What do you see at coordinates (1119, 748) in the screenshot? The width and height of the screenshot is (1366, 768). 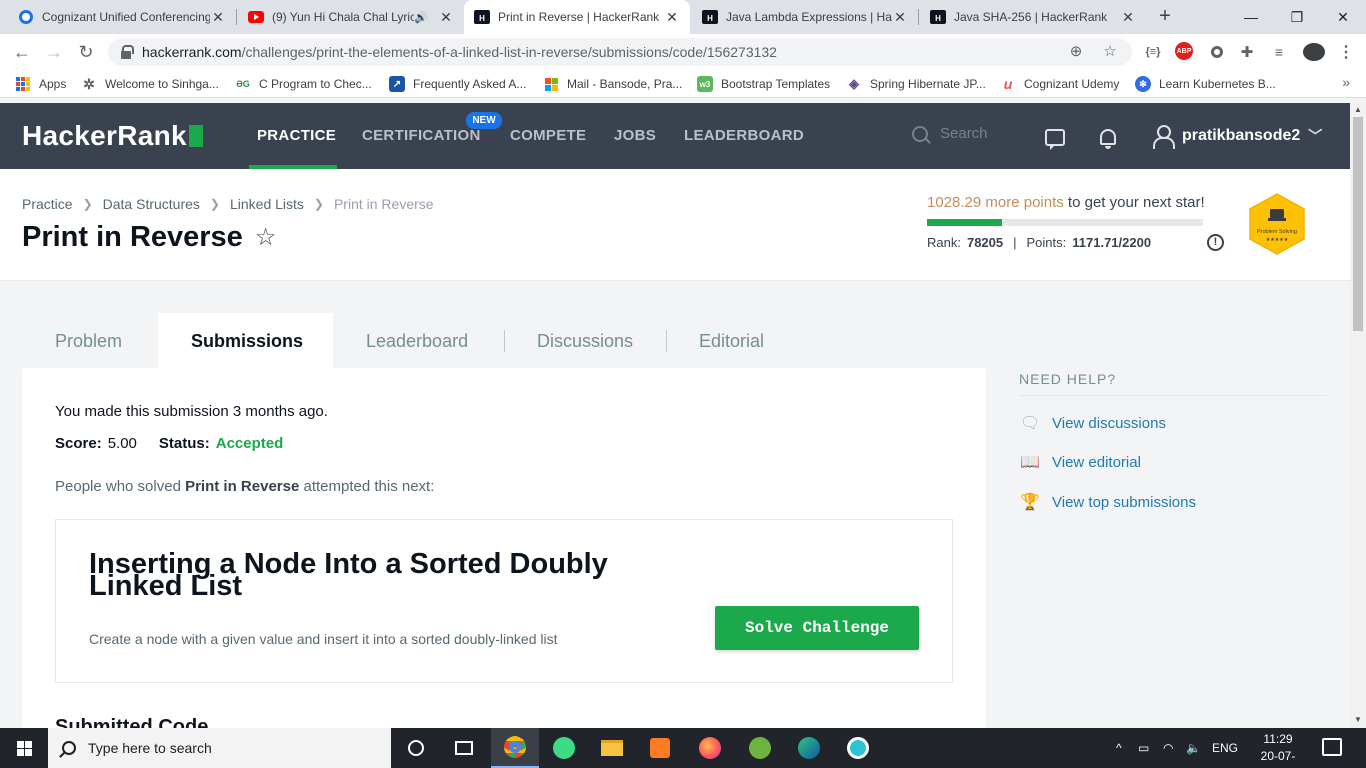 I see `show-hidden-icons: ^` at bounding box center [1119, 748].